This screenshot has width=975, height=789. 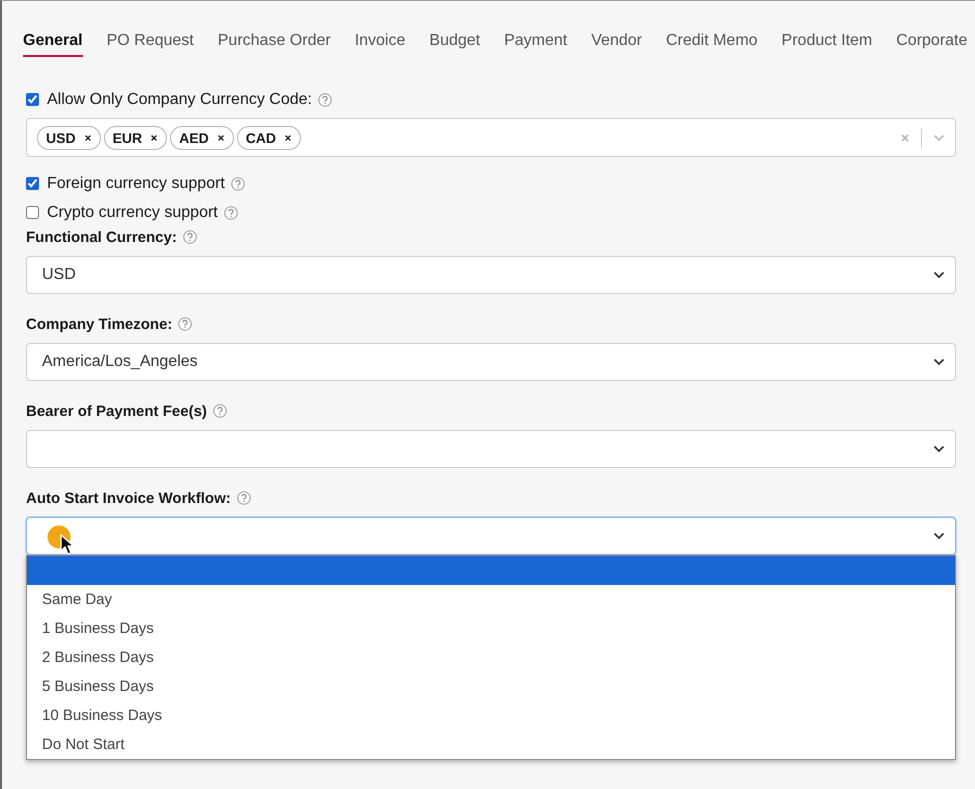 I want to click on tab: Payment, so click(x=536, y=44).